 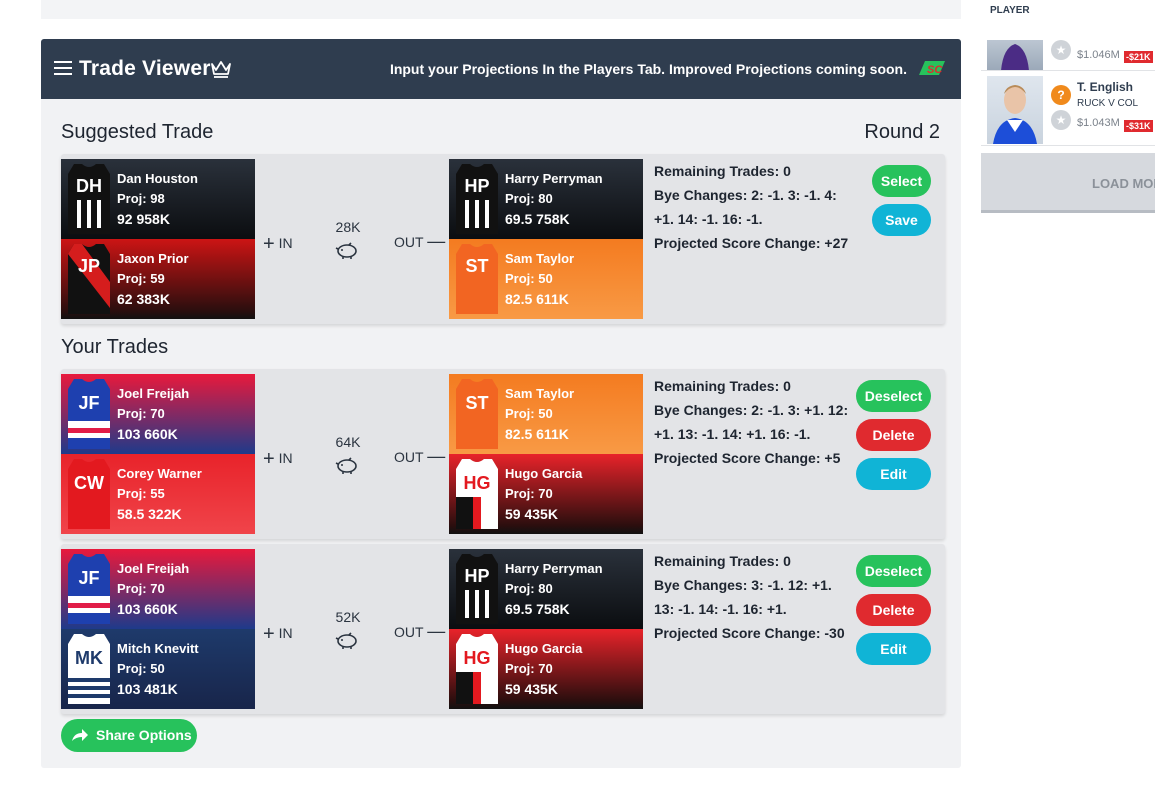 What do you see at coordinates (145, 68) in the screenshot?
I see `page-title: Trade Viewer` at bounding box center [145, 68].